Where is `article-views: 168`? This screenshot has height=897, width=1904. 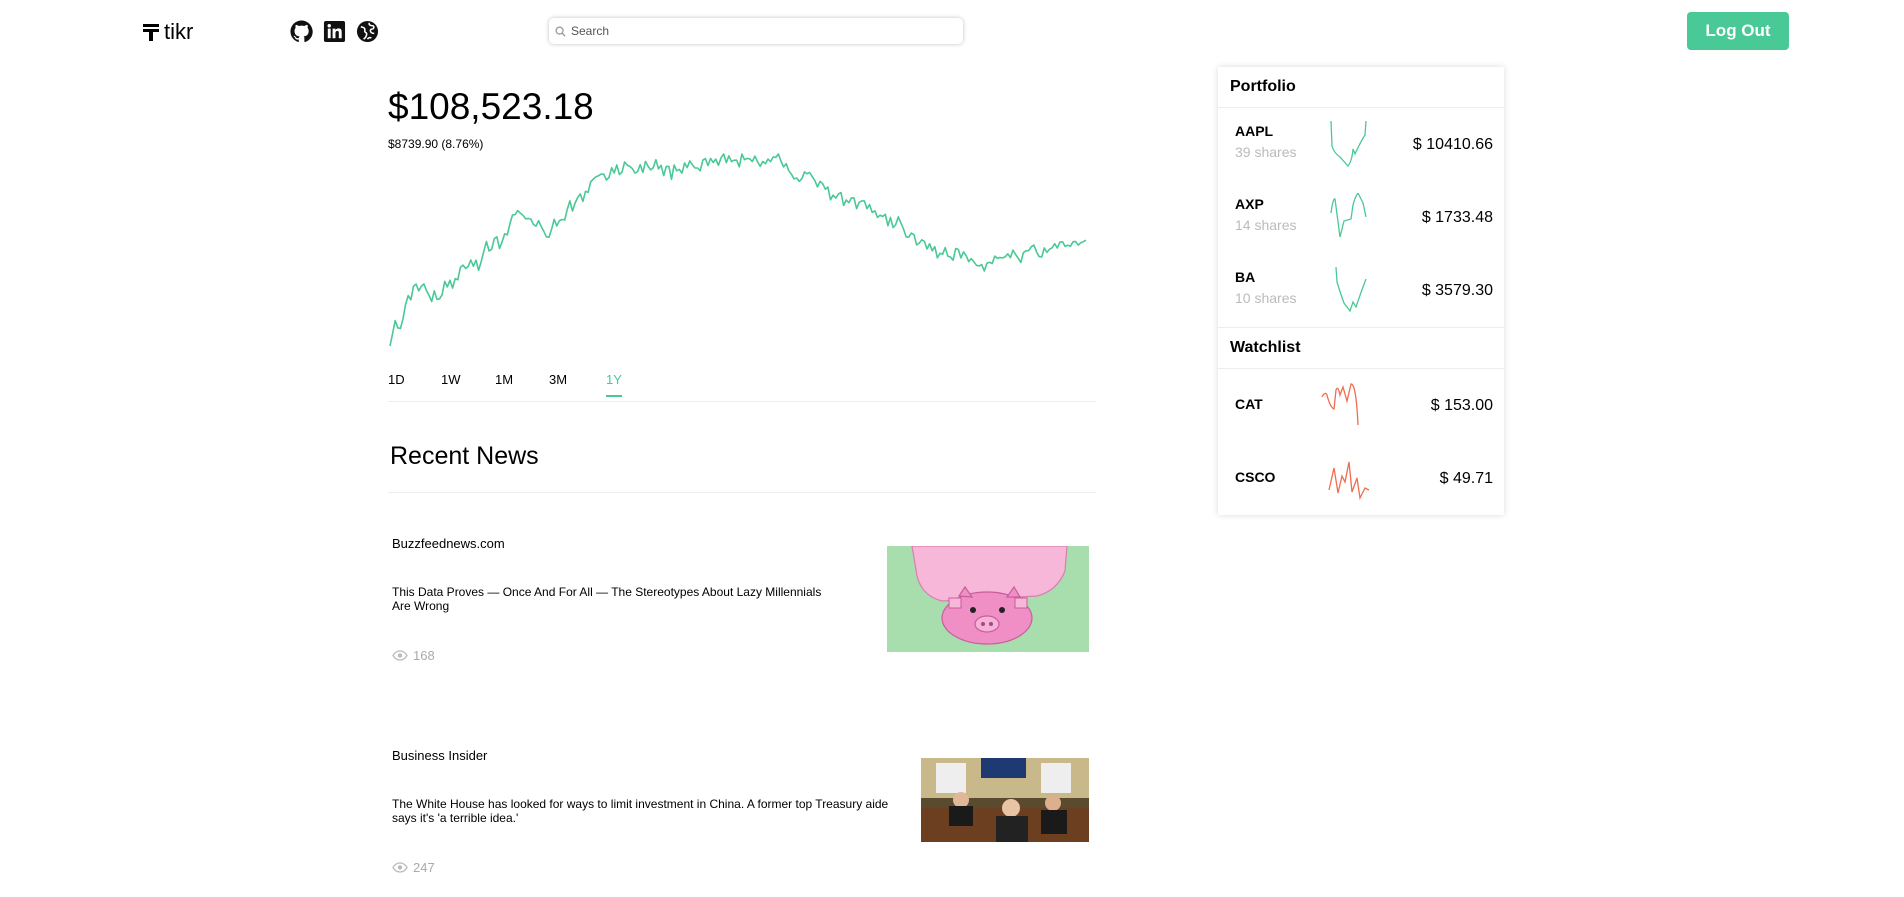 article-views: 168 is located at coordinates (413, 655).